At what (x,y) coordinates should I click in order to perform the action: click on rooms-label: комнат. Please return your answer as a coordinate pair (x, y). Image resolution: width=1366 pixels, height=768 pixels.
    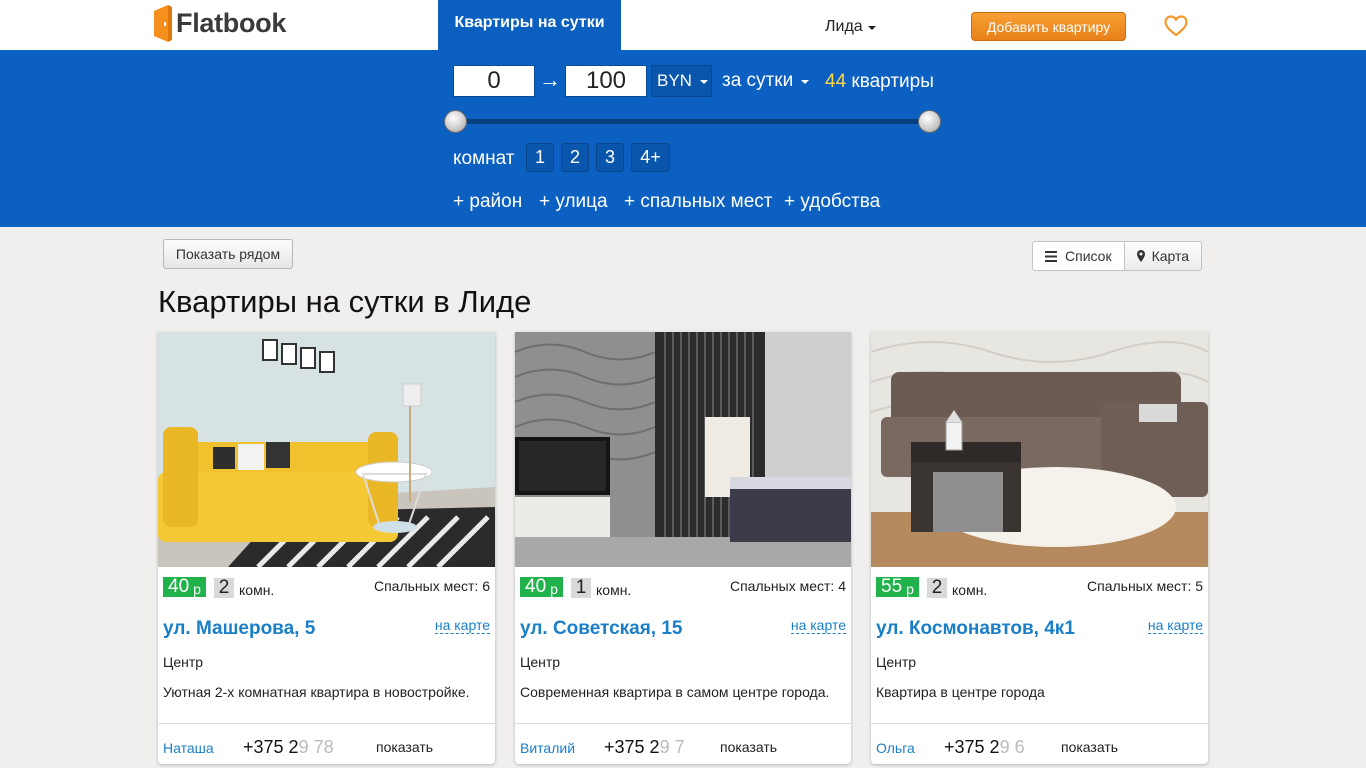
    Looking at the image, I should click on (484, 158).